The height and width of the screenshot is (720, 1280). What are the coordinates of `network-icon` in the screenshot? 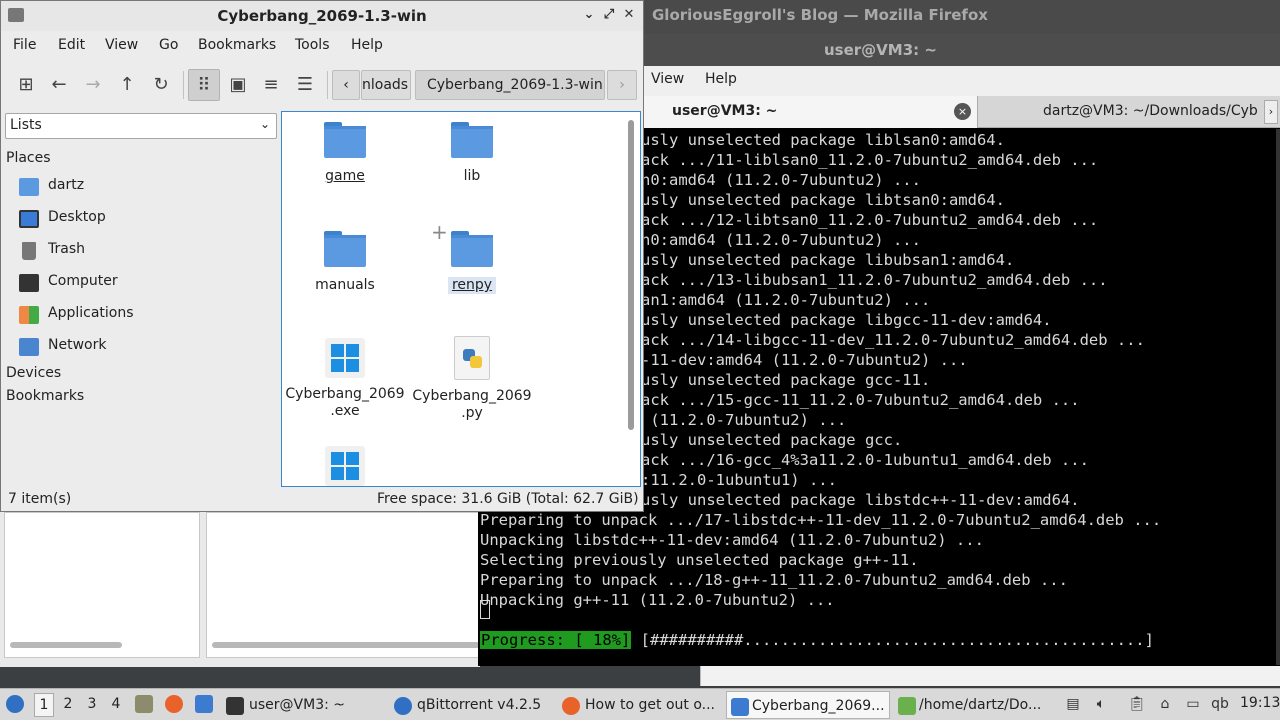 It's located at (29, 347).